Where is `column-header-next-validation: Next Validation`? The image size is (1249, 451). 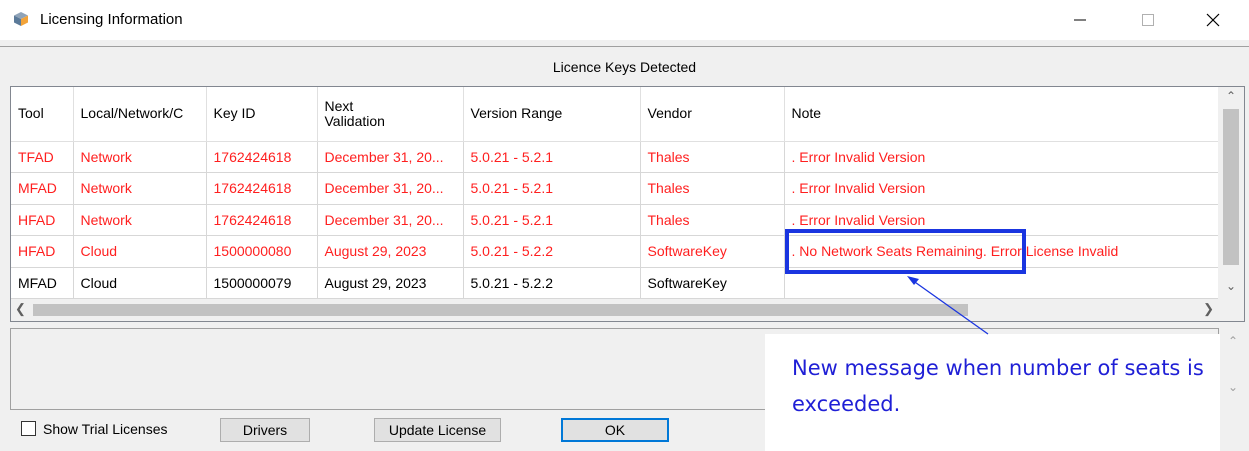 column-header-next-validation: Next Validation is located at coordinates (390, 114).